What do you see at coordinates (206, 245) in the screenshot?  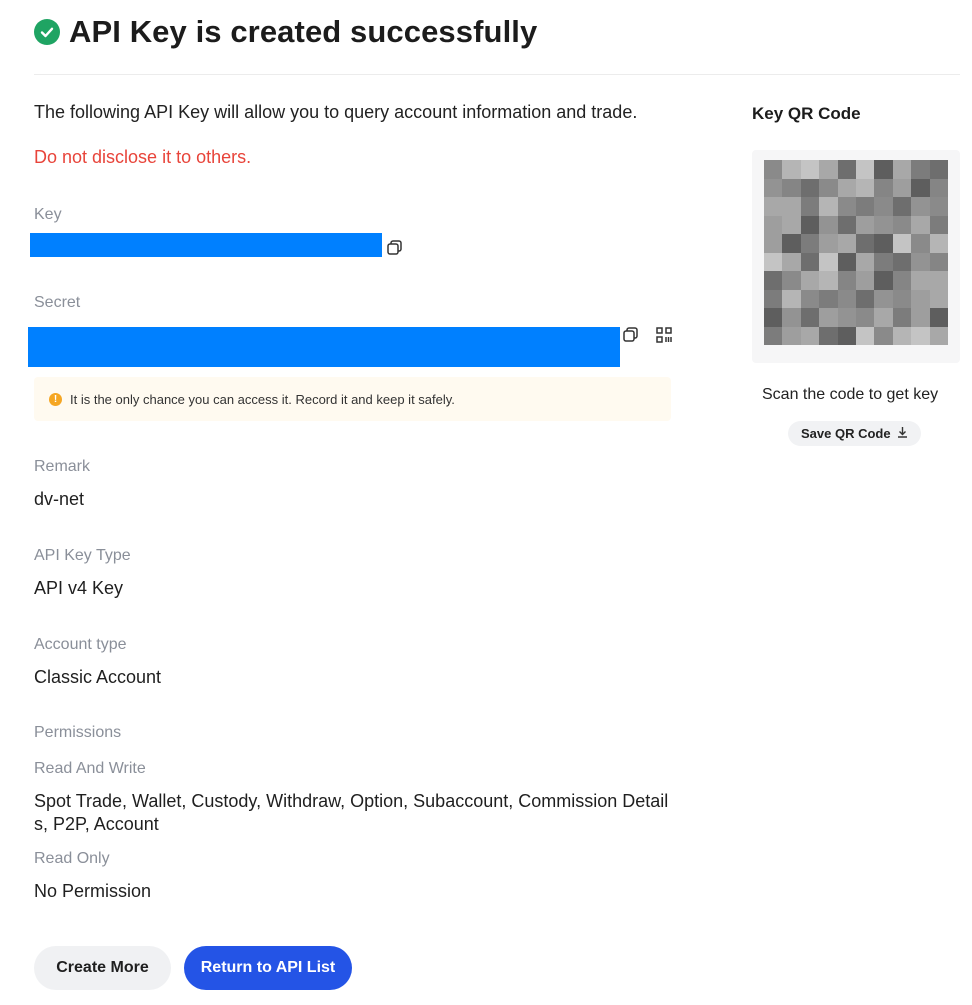 I see `key-value-redacted` at bounding box center [206, 245].